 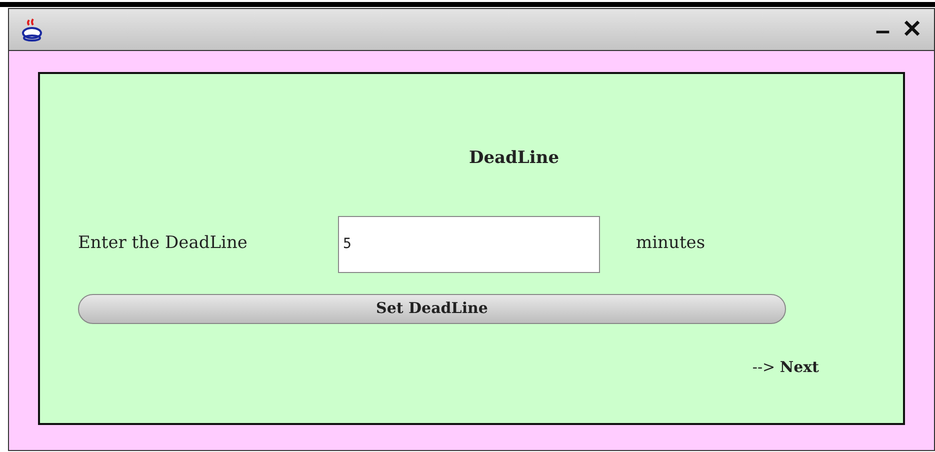 I want to click on set-deadline-button: Set DeadLine, so click(x=432, y=309).